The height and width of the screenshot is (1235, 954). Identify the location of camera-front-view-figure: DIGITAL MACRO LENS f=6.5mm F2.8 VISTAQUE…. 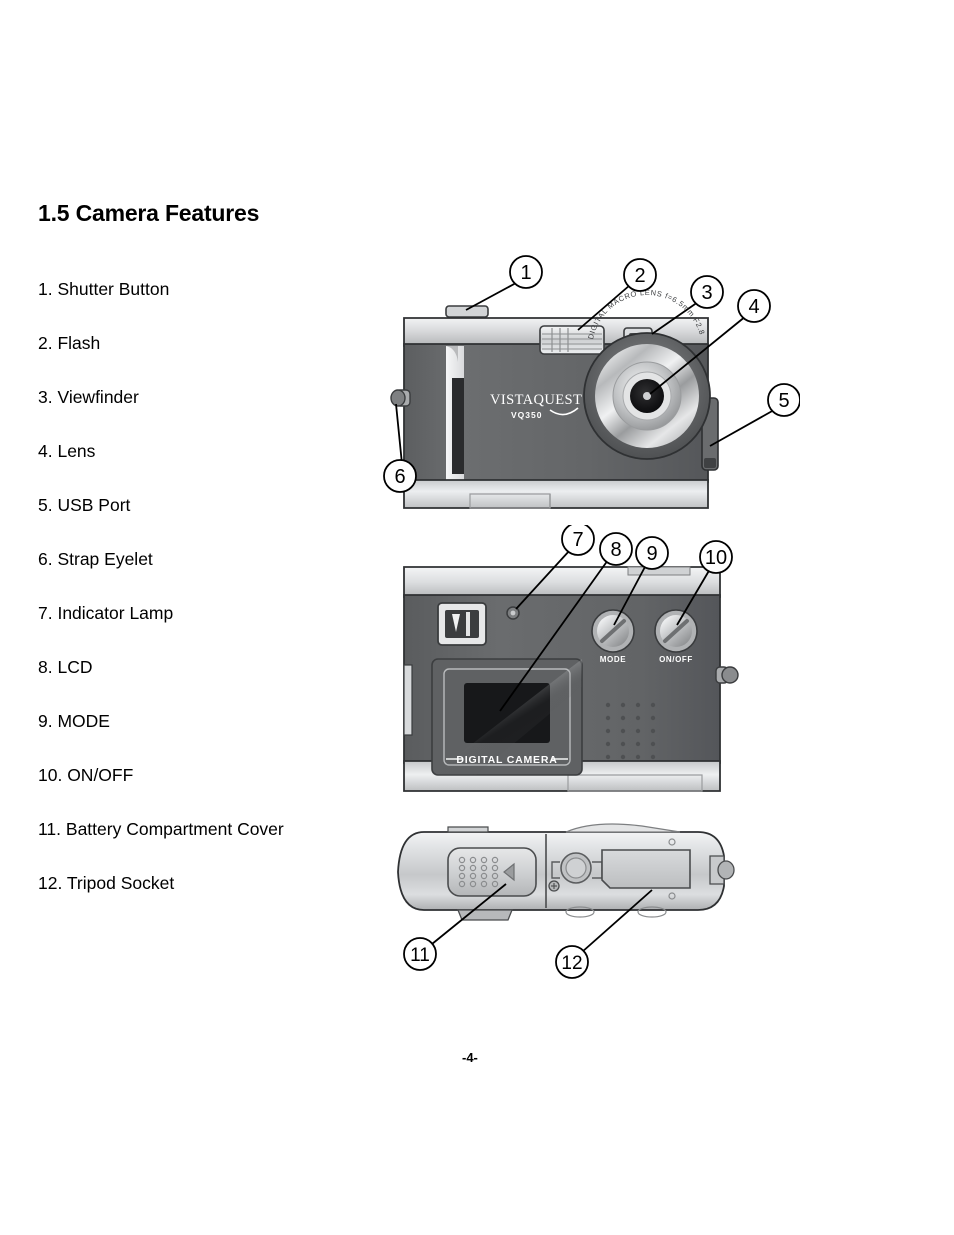
(590, 390).